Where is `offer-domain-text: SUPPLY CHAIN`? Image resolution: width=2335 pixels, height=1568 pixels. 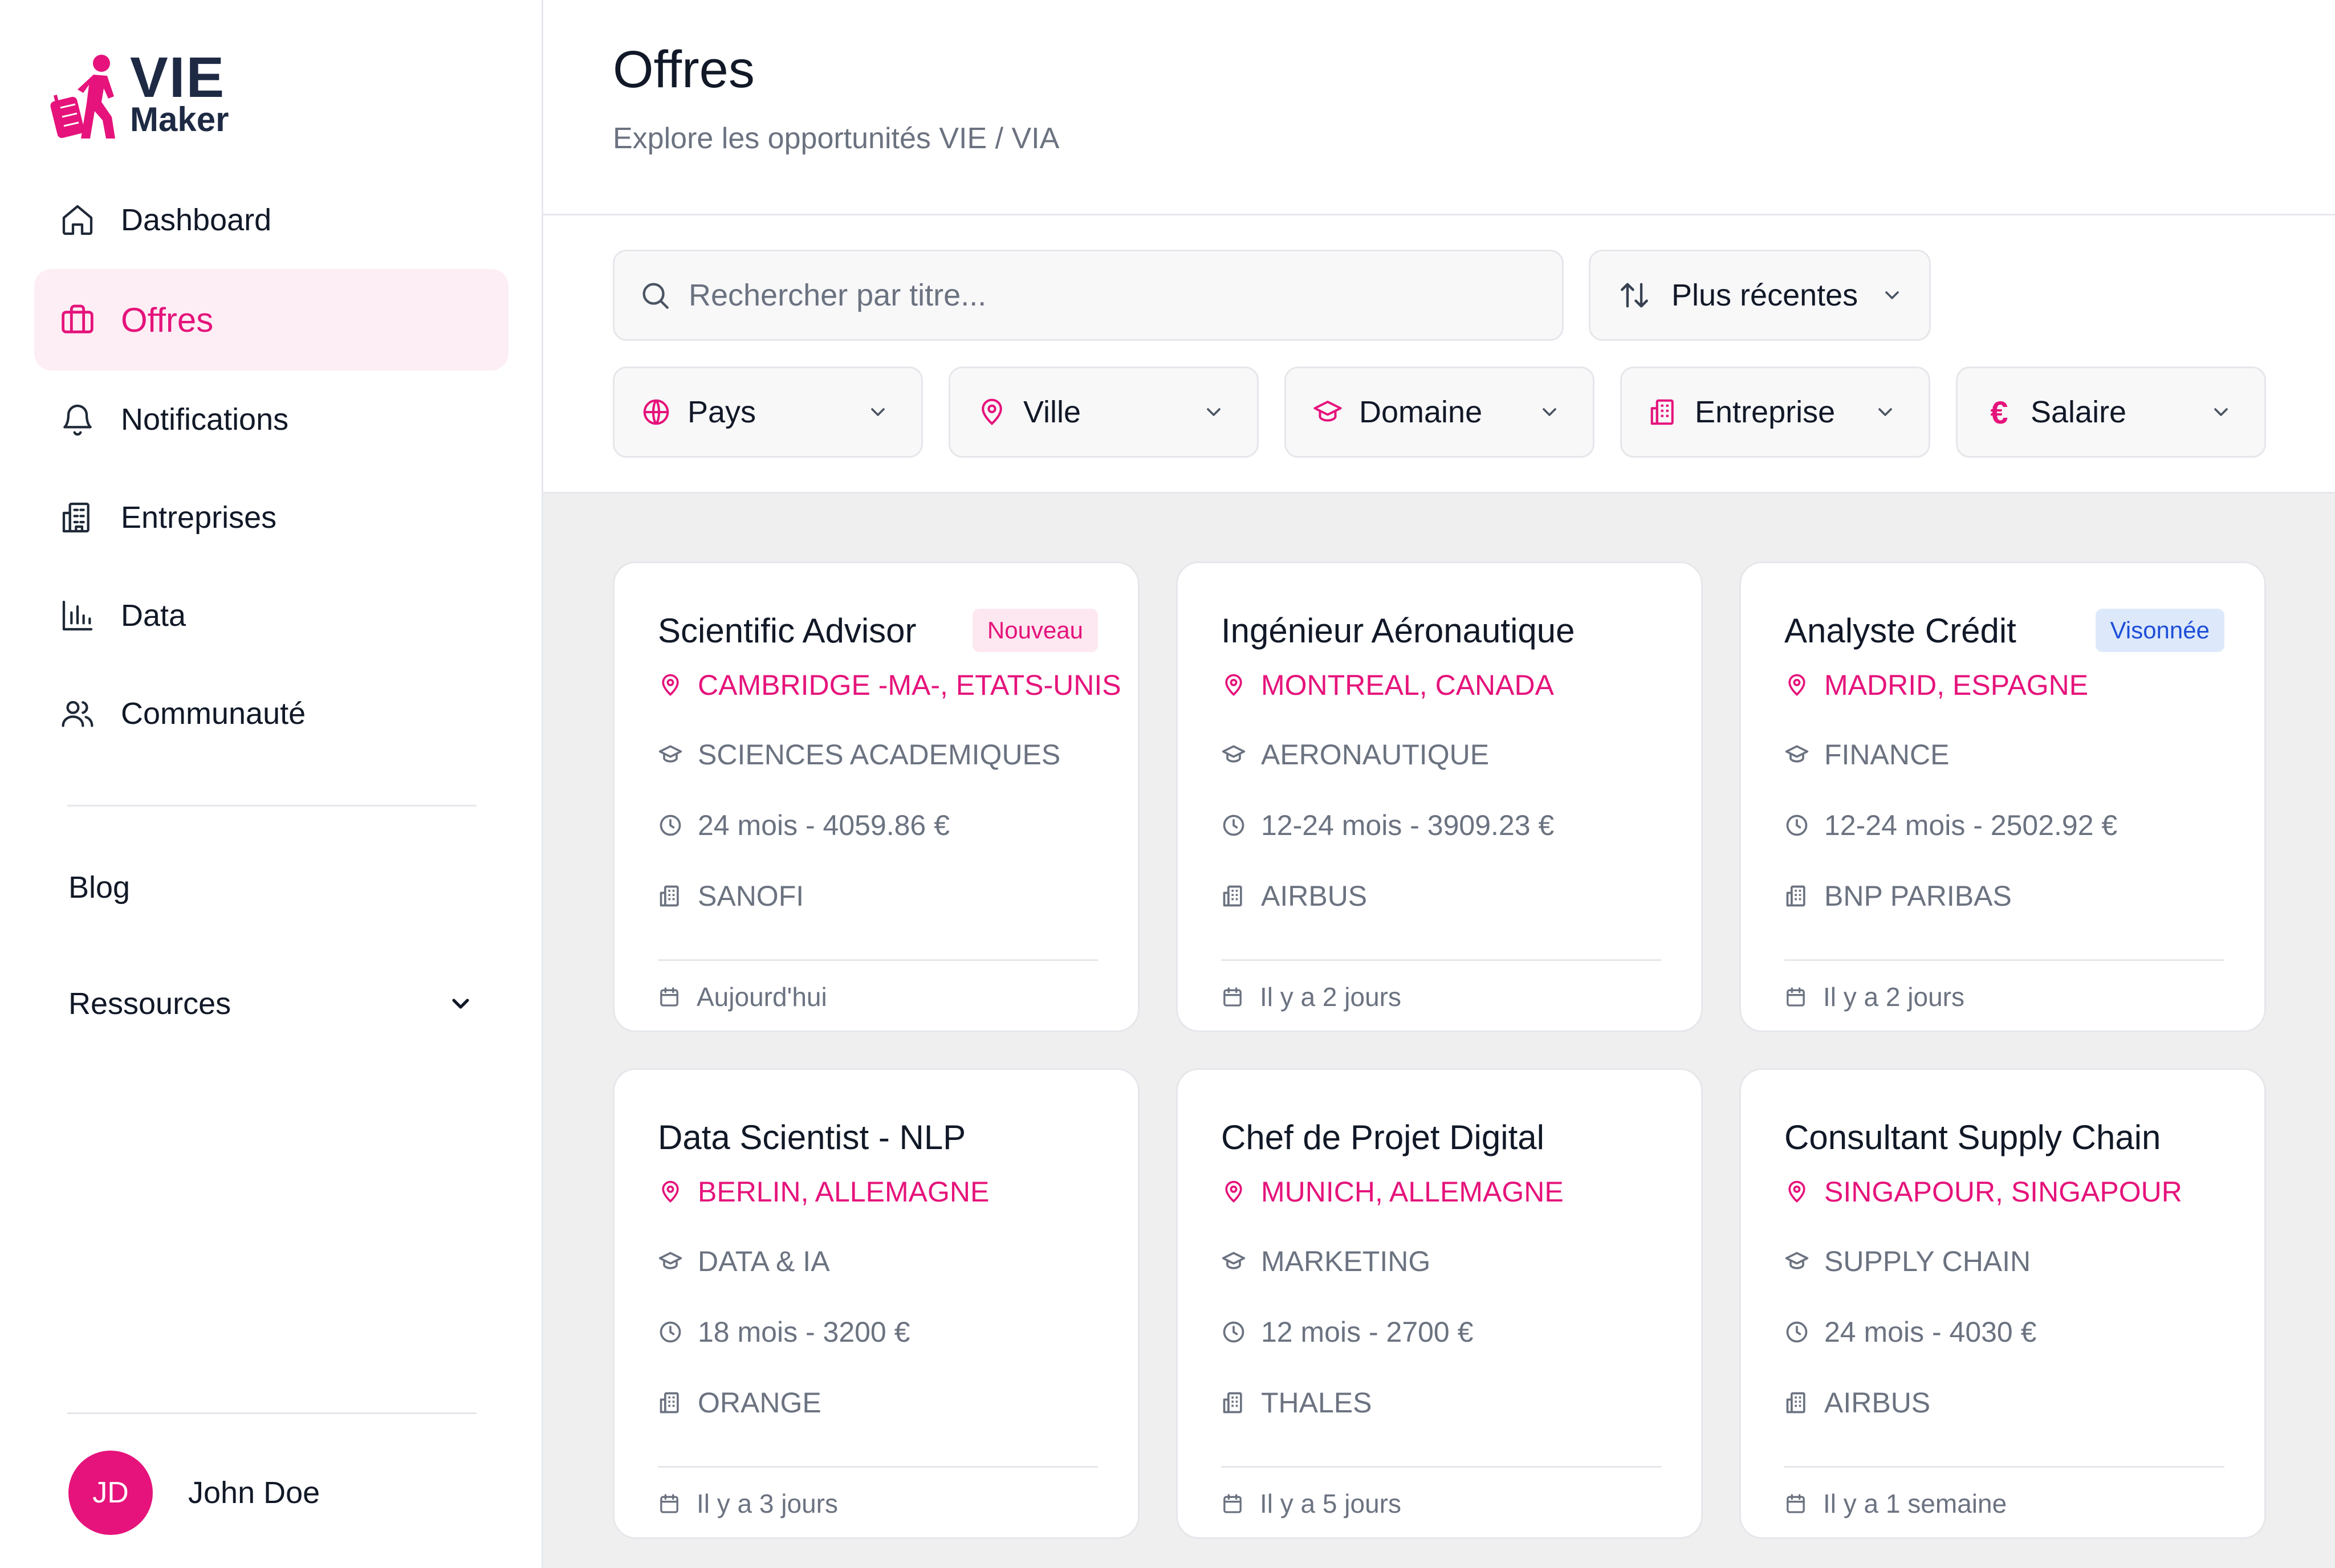 offer-domain-text: SUPPLY CHAIN is located at coordinates (1927, 1261).